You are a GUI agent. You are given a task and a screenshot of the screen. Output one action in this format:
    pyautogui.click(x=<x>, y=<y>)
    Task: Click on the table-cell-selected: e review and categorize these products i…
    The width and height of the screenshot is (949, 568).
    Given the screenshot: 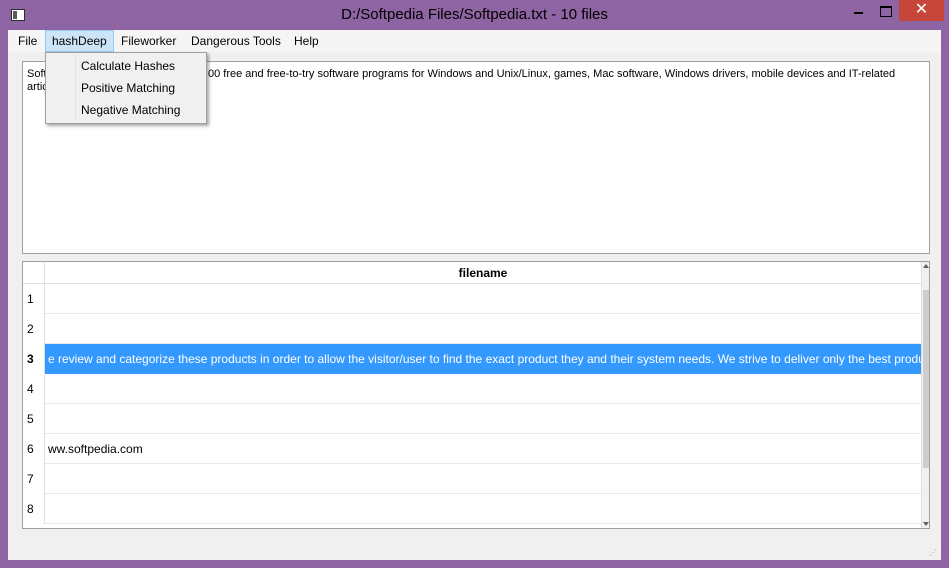 What is the action you would take?
    pyautogui.click(x=483, y=359)
    